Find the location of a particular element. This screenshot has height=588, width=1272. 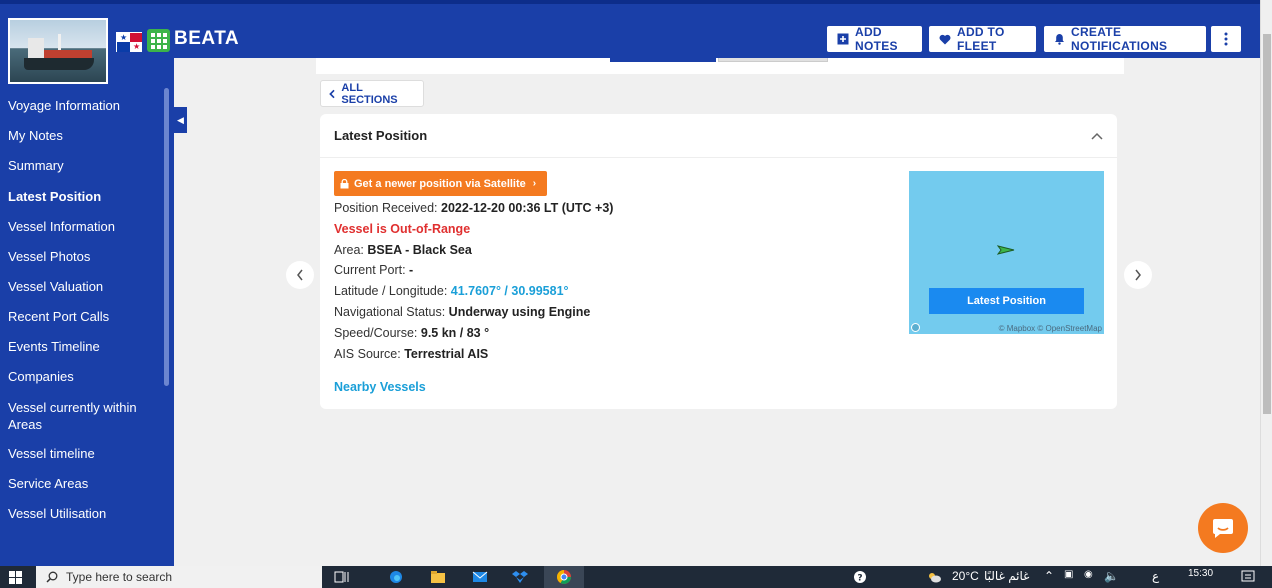

chevron-up-icon is located at coordinates (1097, 136).